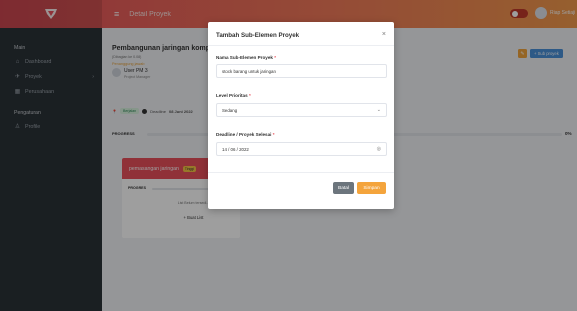  What do you see at coordinates (301, 110) in the screenshot?
I see `priority-select: Sedang ⌄` at bounding box center [301, 110].